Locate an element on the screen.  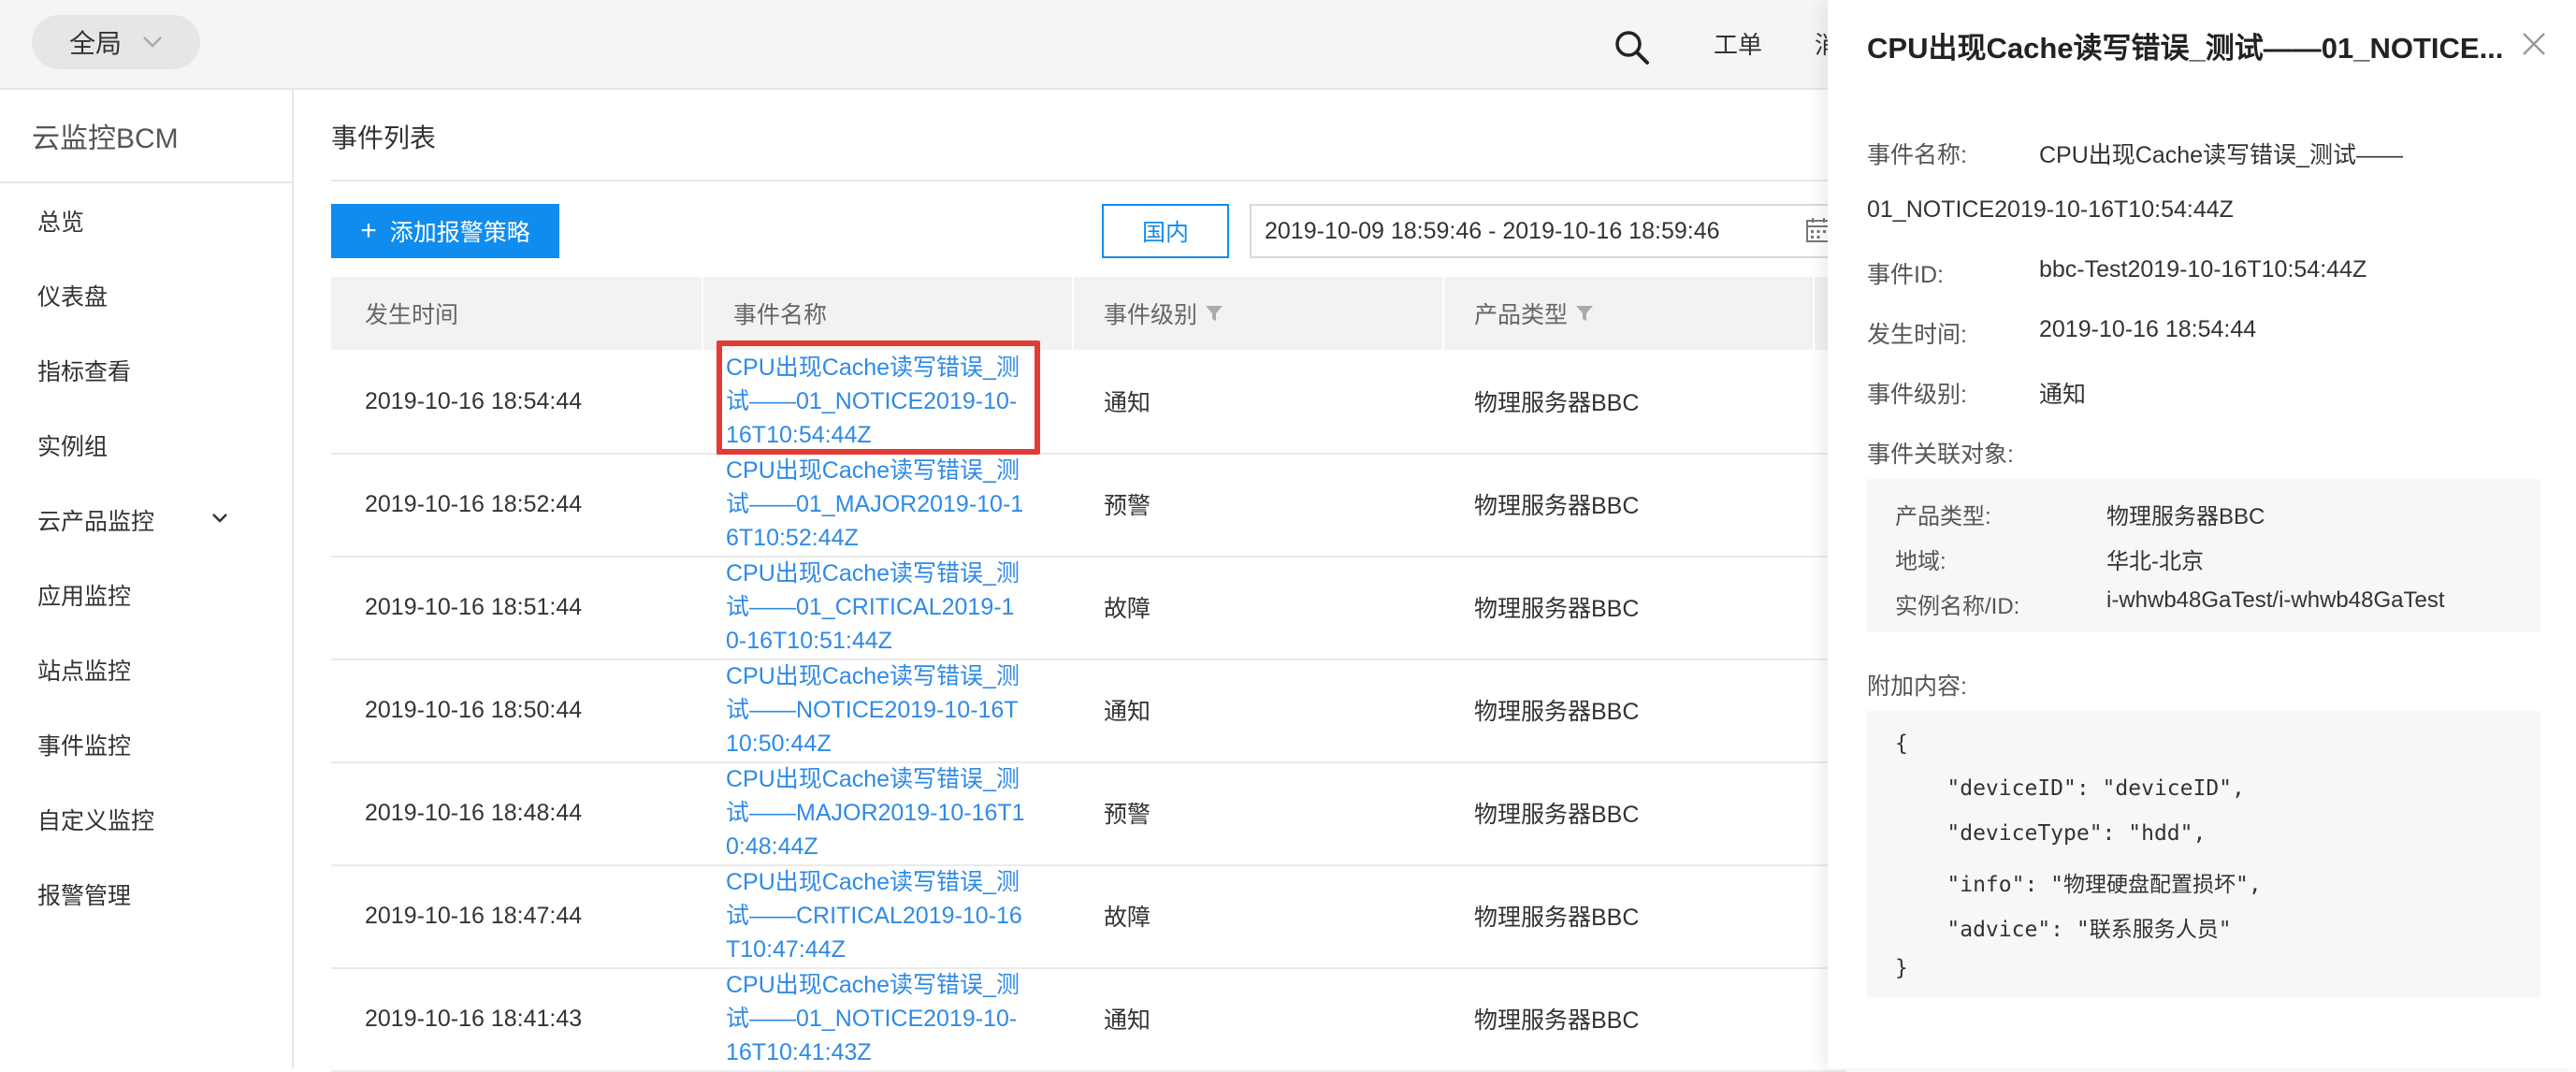
sidebar-item-event-monitor: 事件监控 is located at coordinates (146, 744).